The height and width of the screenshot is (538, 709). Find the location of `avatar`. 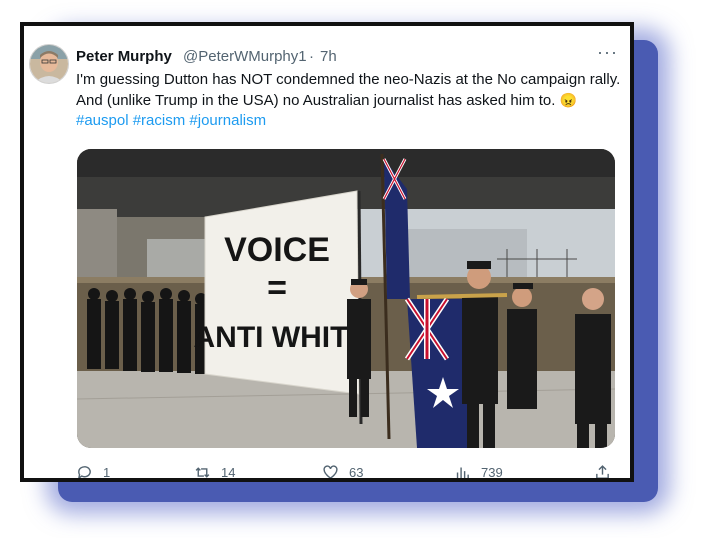

avatar is located at coordinates (49, 64).